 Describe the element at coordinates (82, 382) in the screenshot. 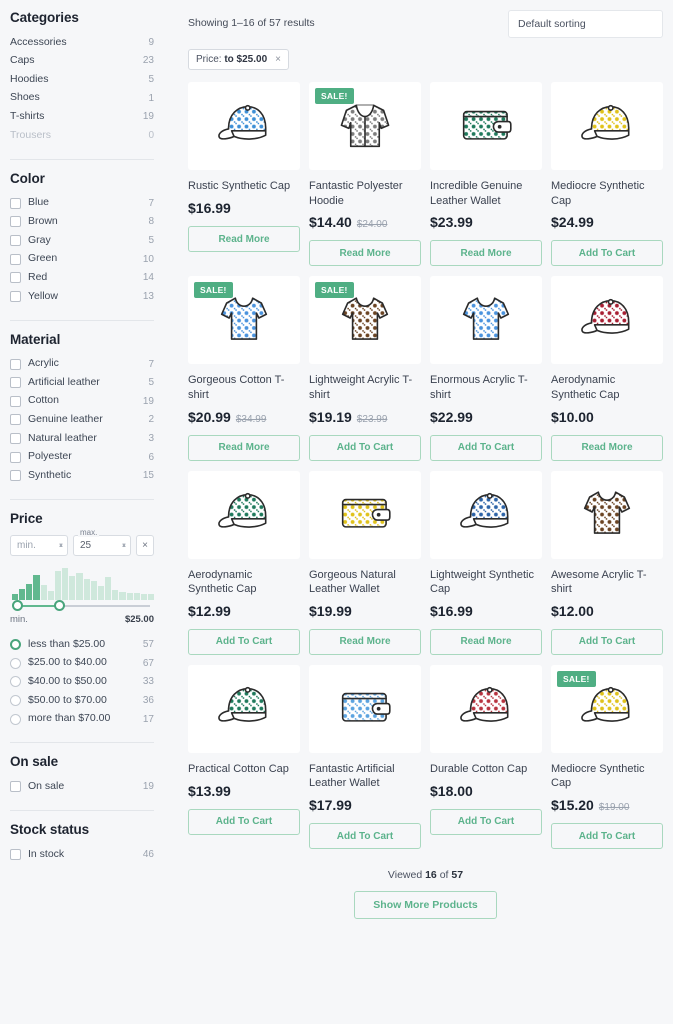

I see `filter-row: Artificial leather 5` at that location.